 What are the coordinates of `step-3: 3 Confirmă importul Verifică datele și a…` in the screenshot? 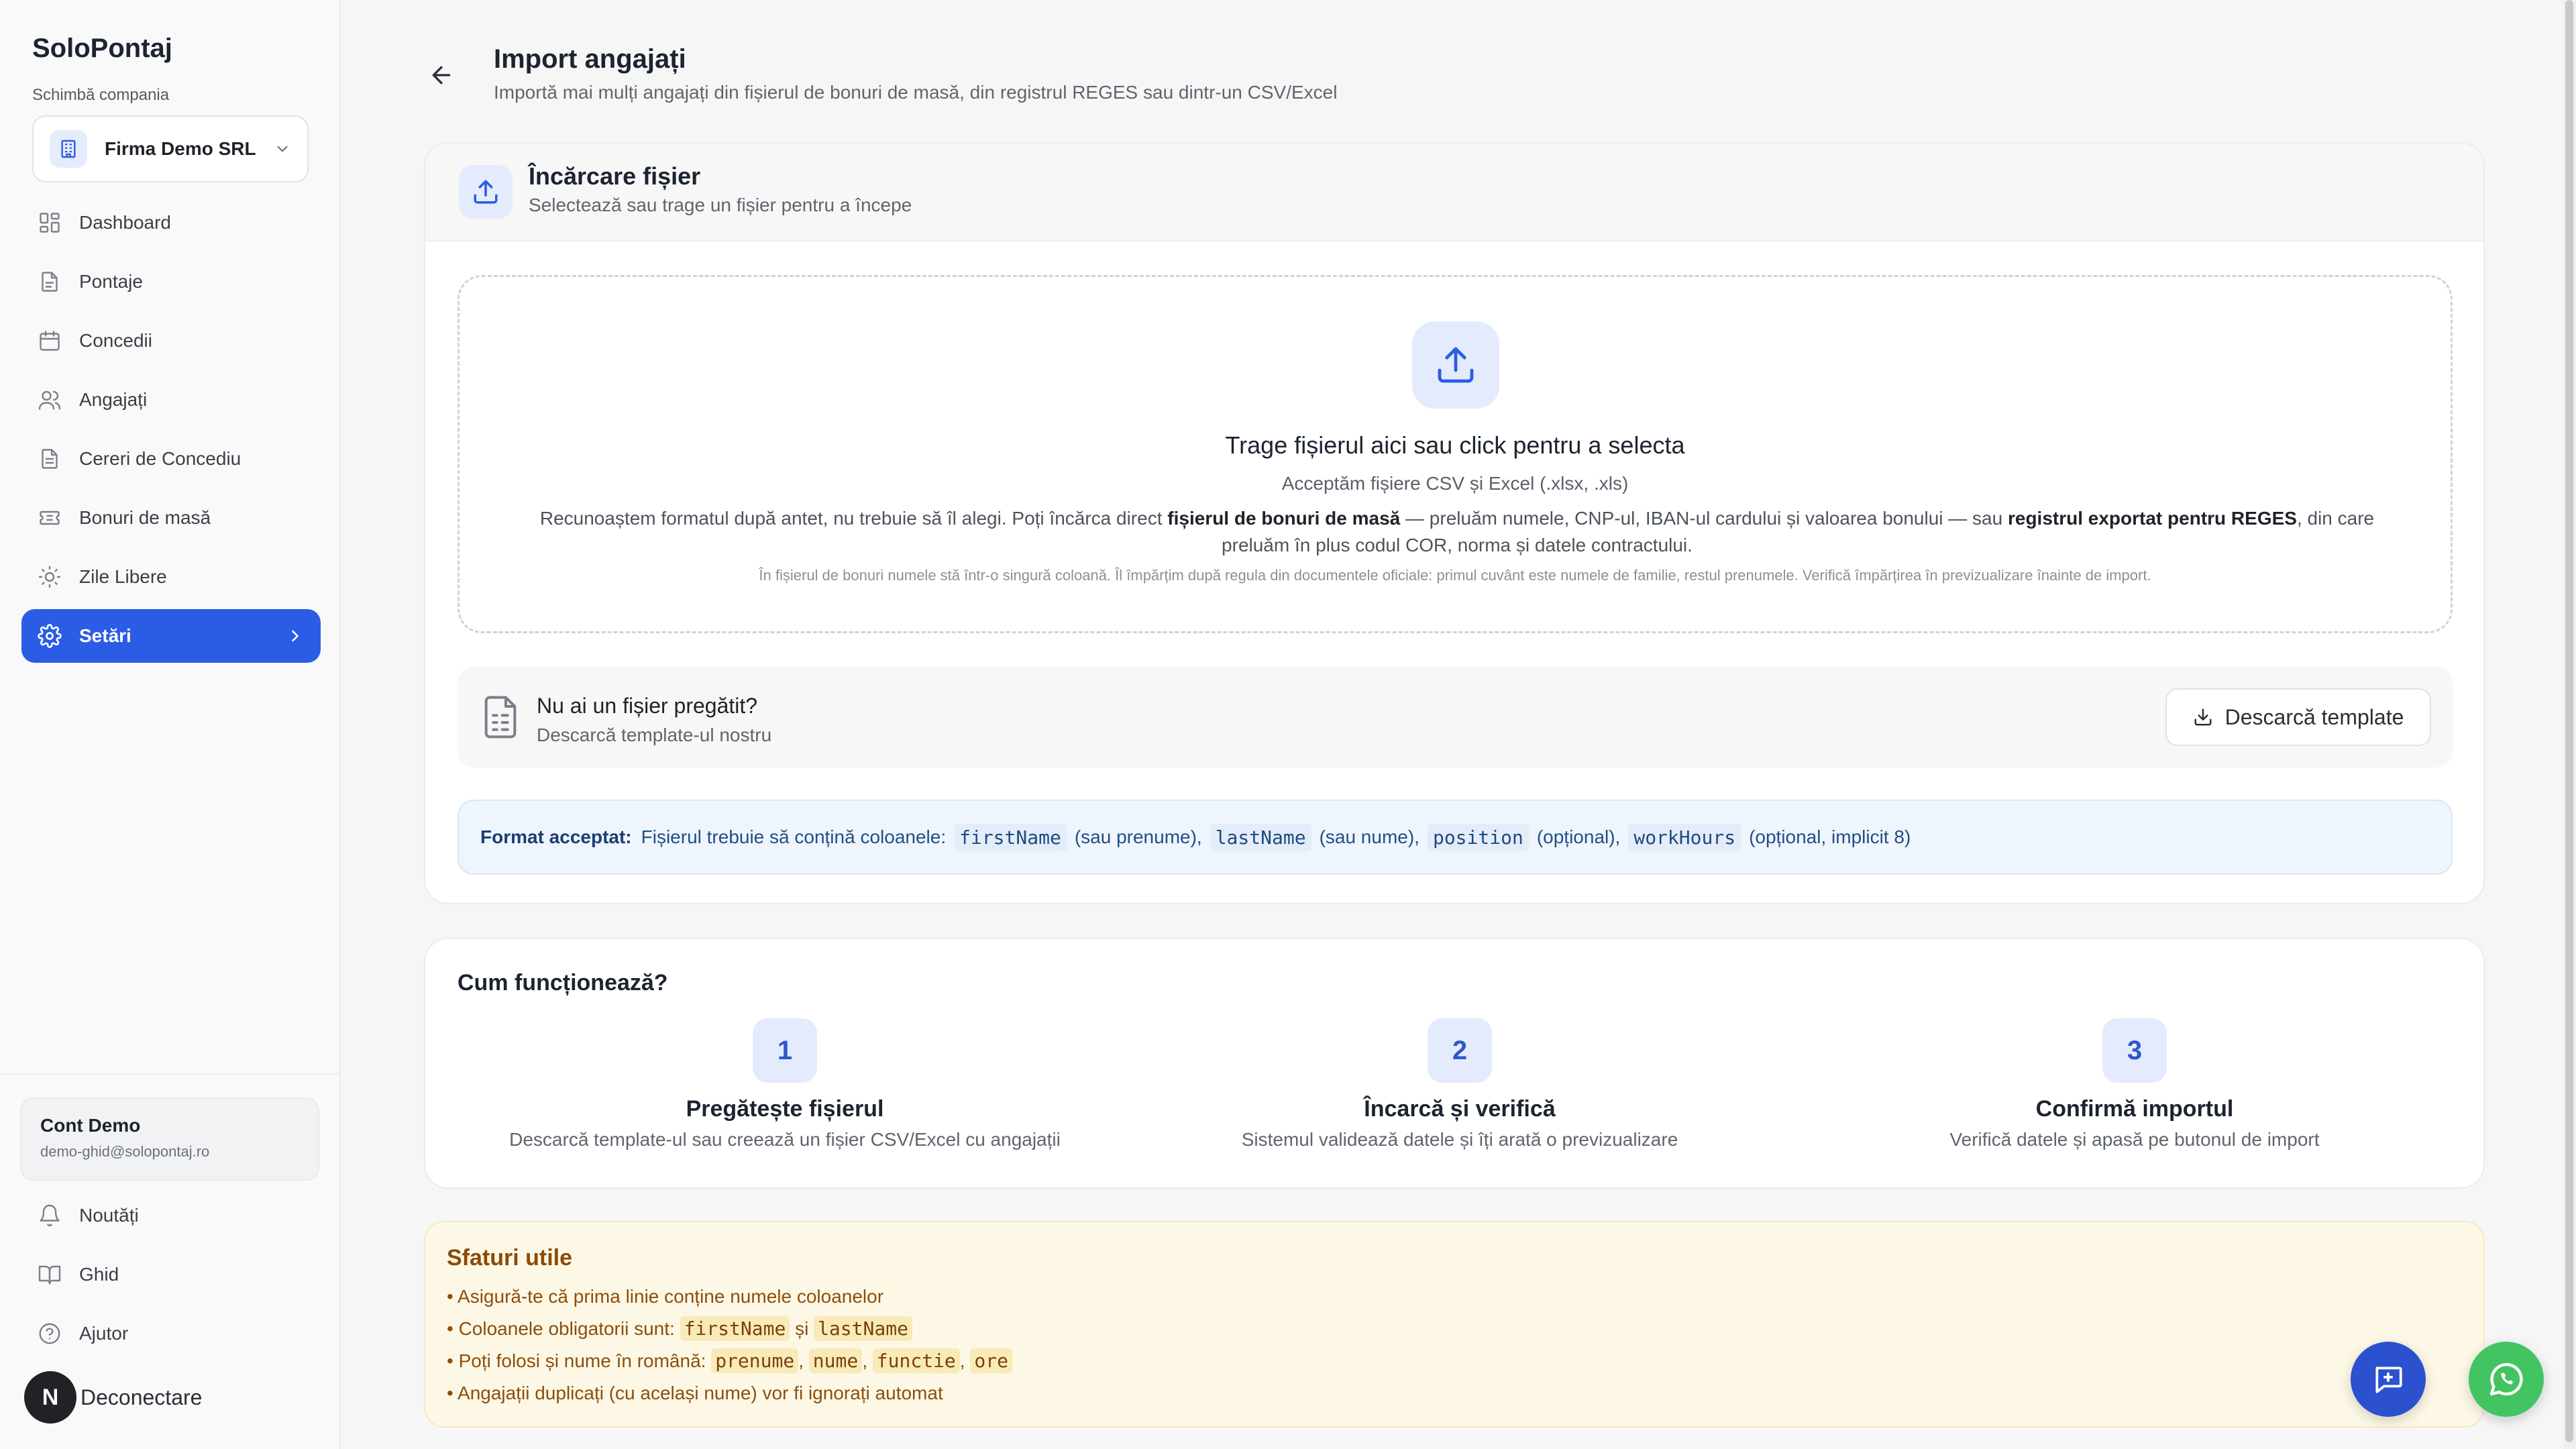 It's located at (2134, 1084).